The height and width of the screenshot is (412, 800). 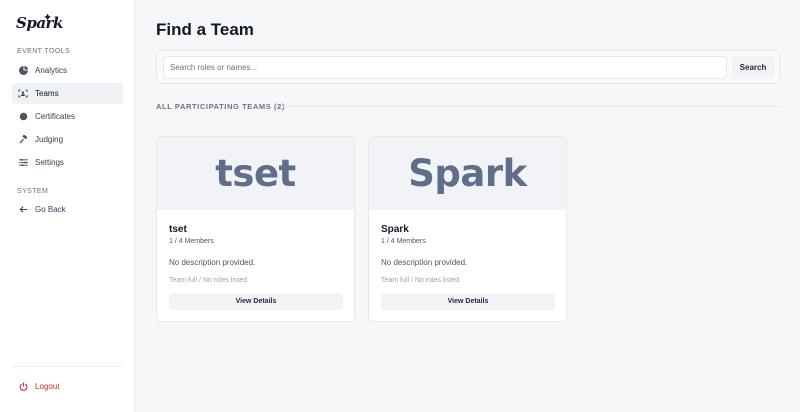 I want to click on pie-chart-icon, so click(x=23, y=71).